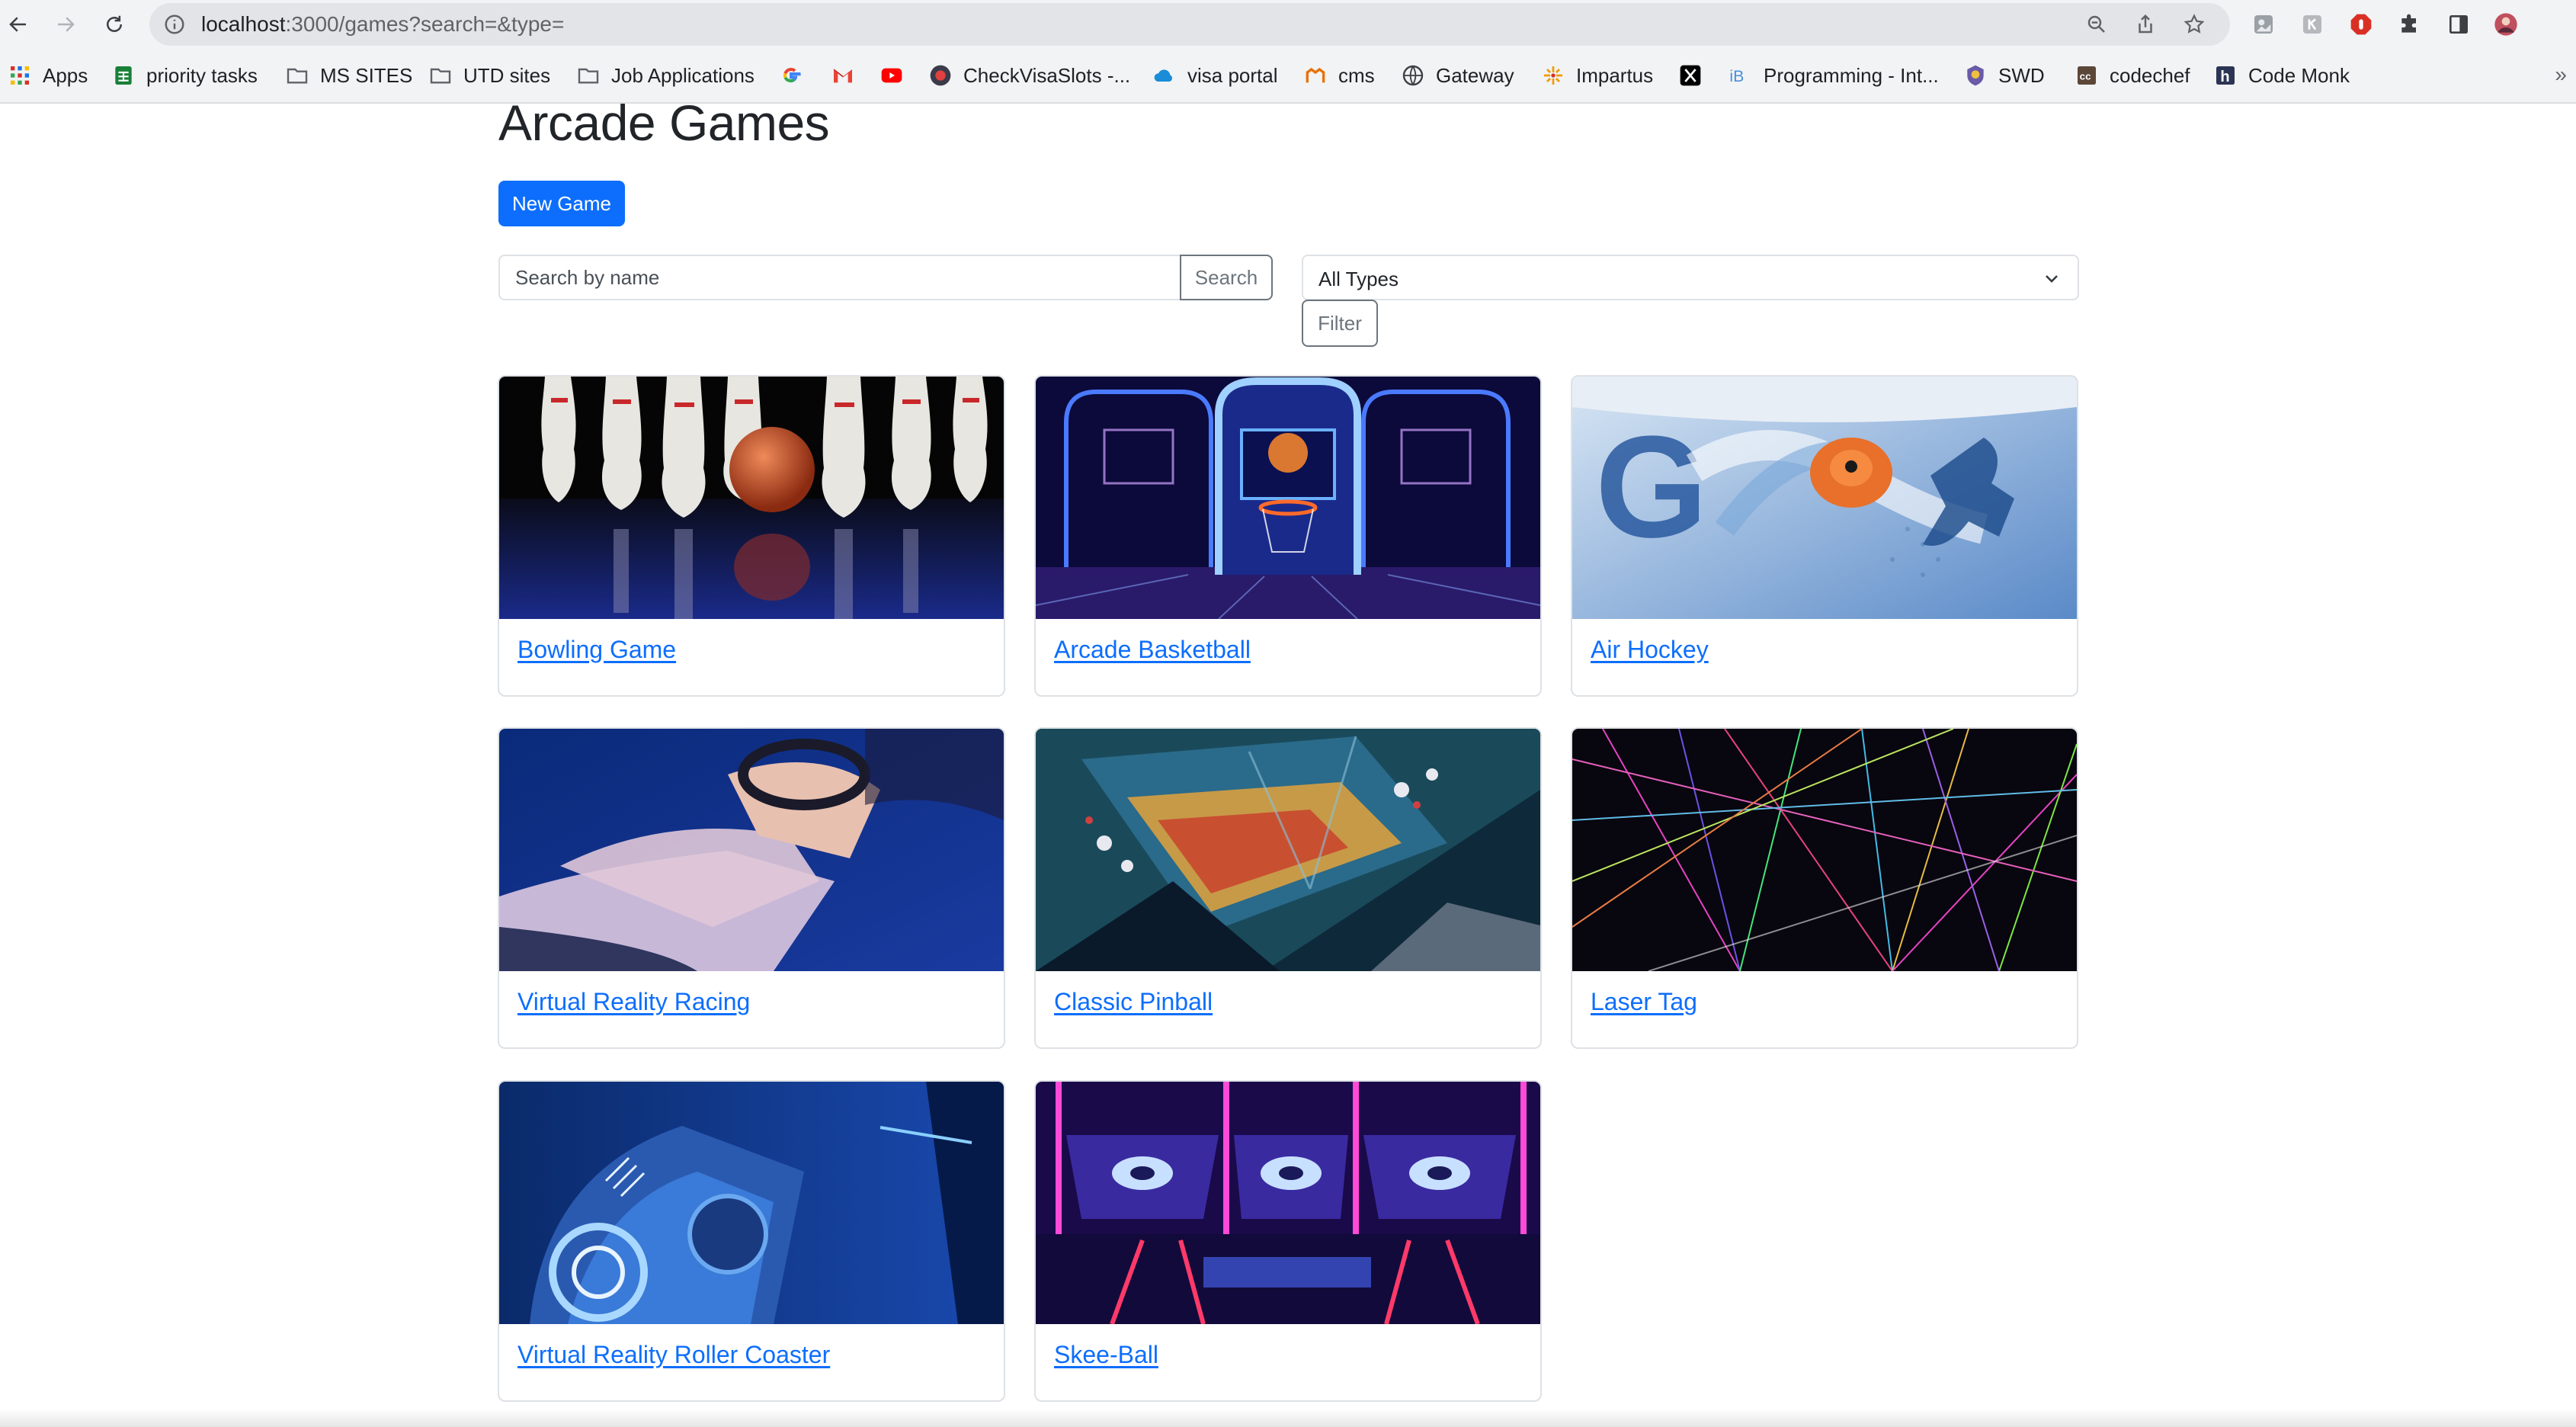  I want to click on reload-icon, so click(115, 24).